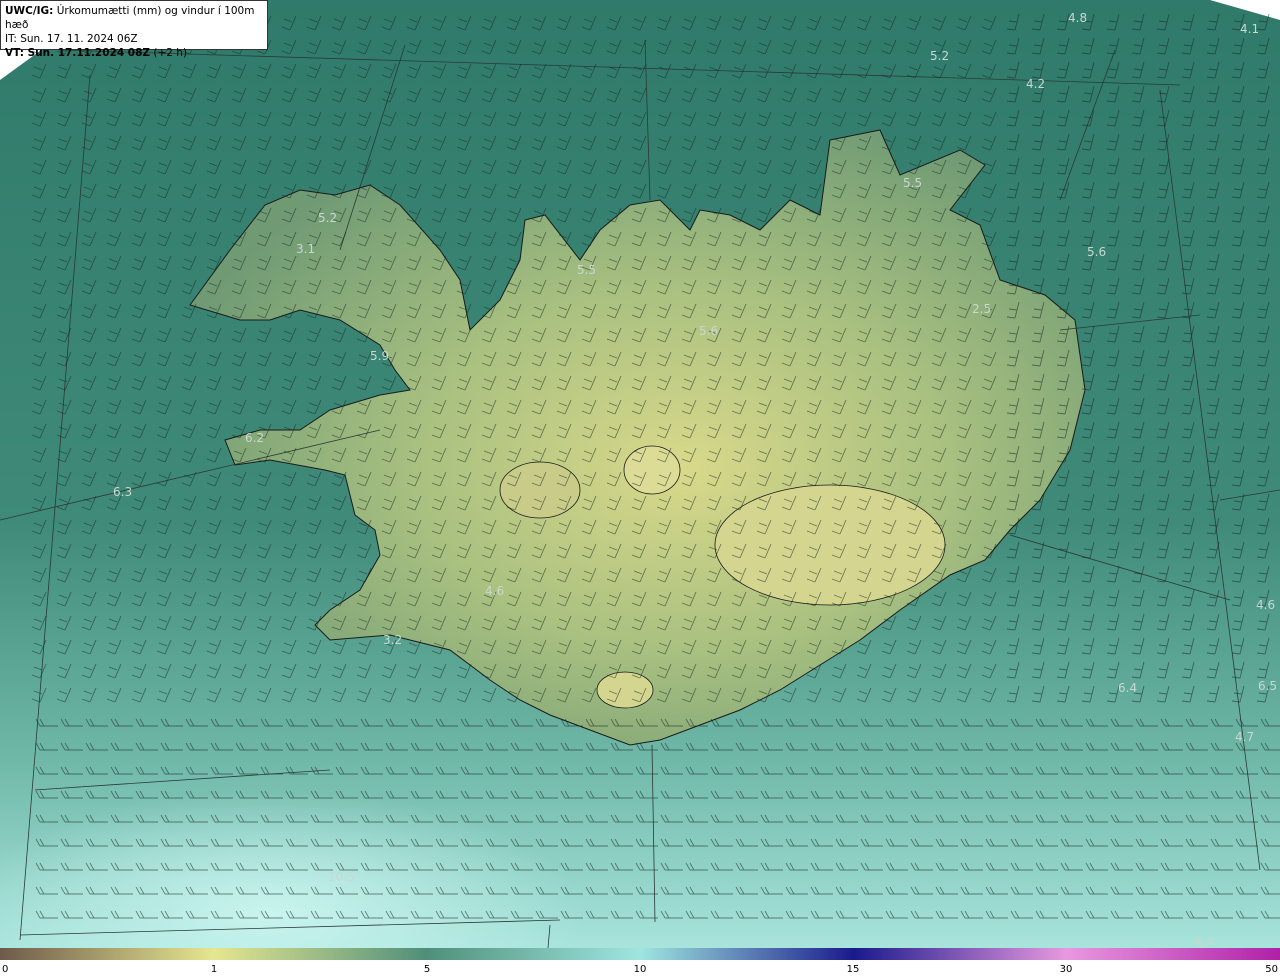 The image size is (1280, 978). Describe the element at coordinates (170, 53) in the screenshot. I see `valid-offset: (+2 h)` at that location.